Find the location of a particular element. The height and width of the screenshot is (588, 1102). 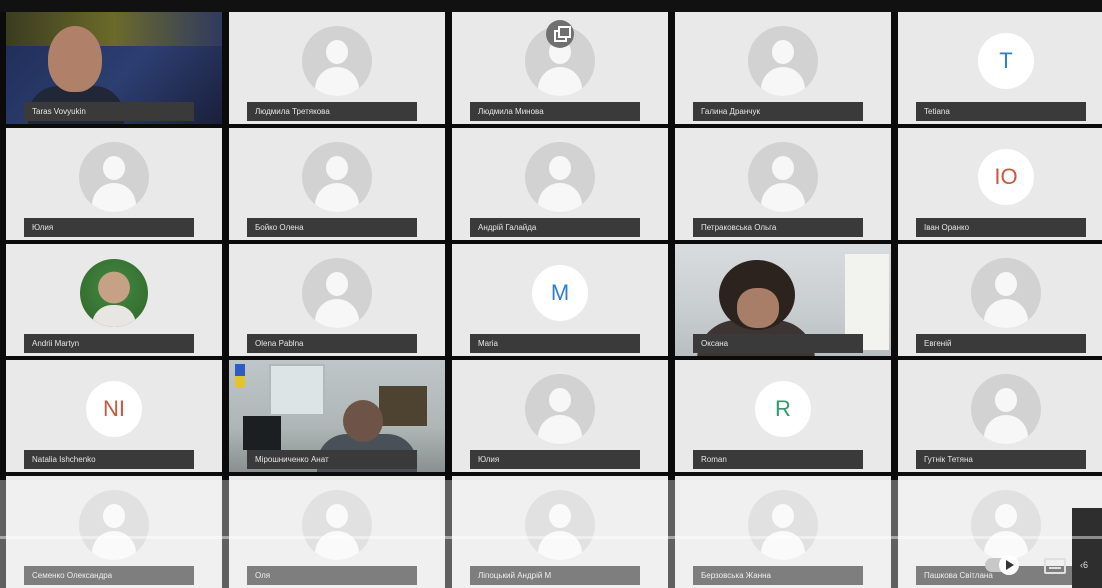

initials-avatar: R is located at coordinates (783, 409).